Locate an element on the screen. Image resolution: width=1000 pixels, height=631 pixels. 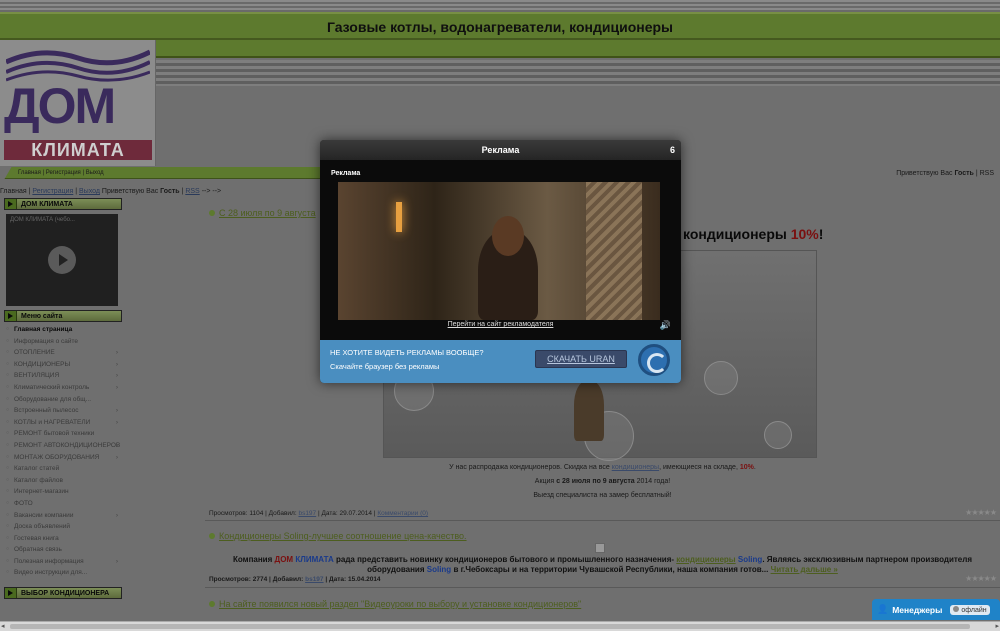
menu-item-label: ОТОПЛЕНИЕ is located at coordinates (34, 352).